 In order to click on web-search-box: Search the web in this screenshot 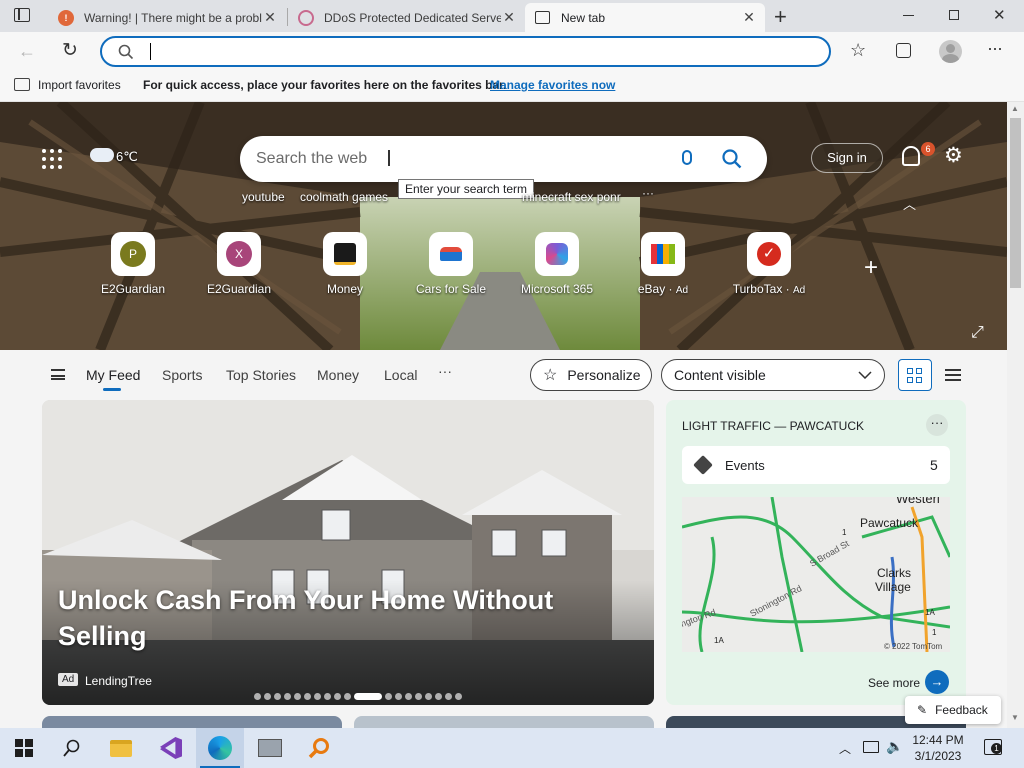, I will do `click(503, 159)`.